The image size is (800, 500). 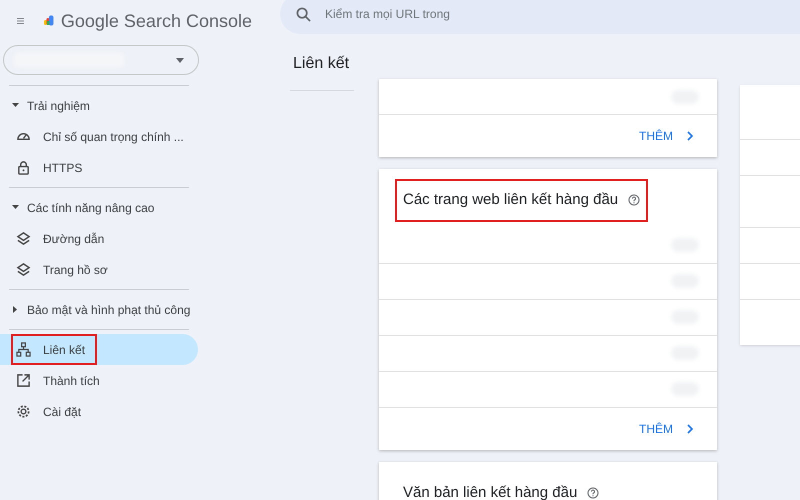 What do you see at coordinates (23, 380) in the screenshot?
I see `external-link-icon` at bounding box center [23, 380].